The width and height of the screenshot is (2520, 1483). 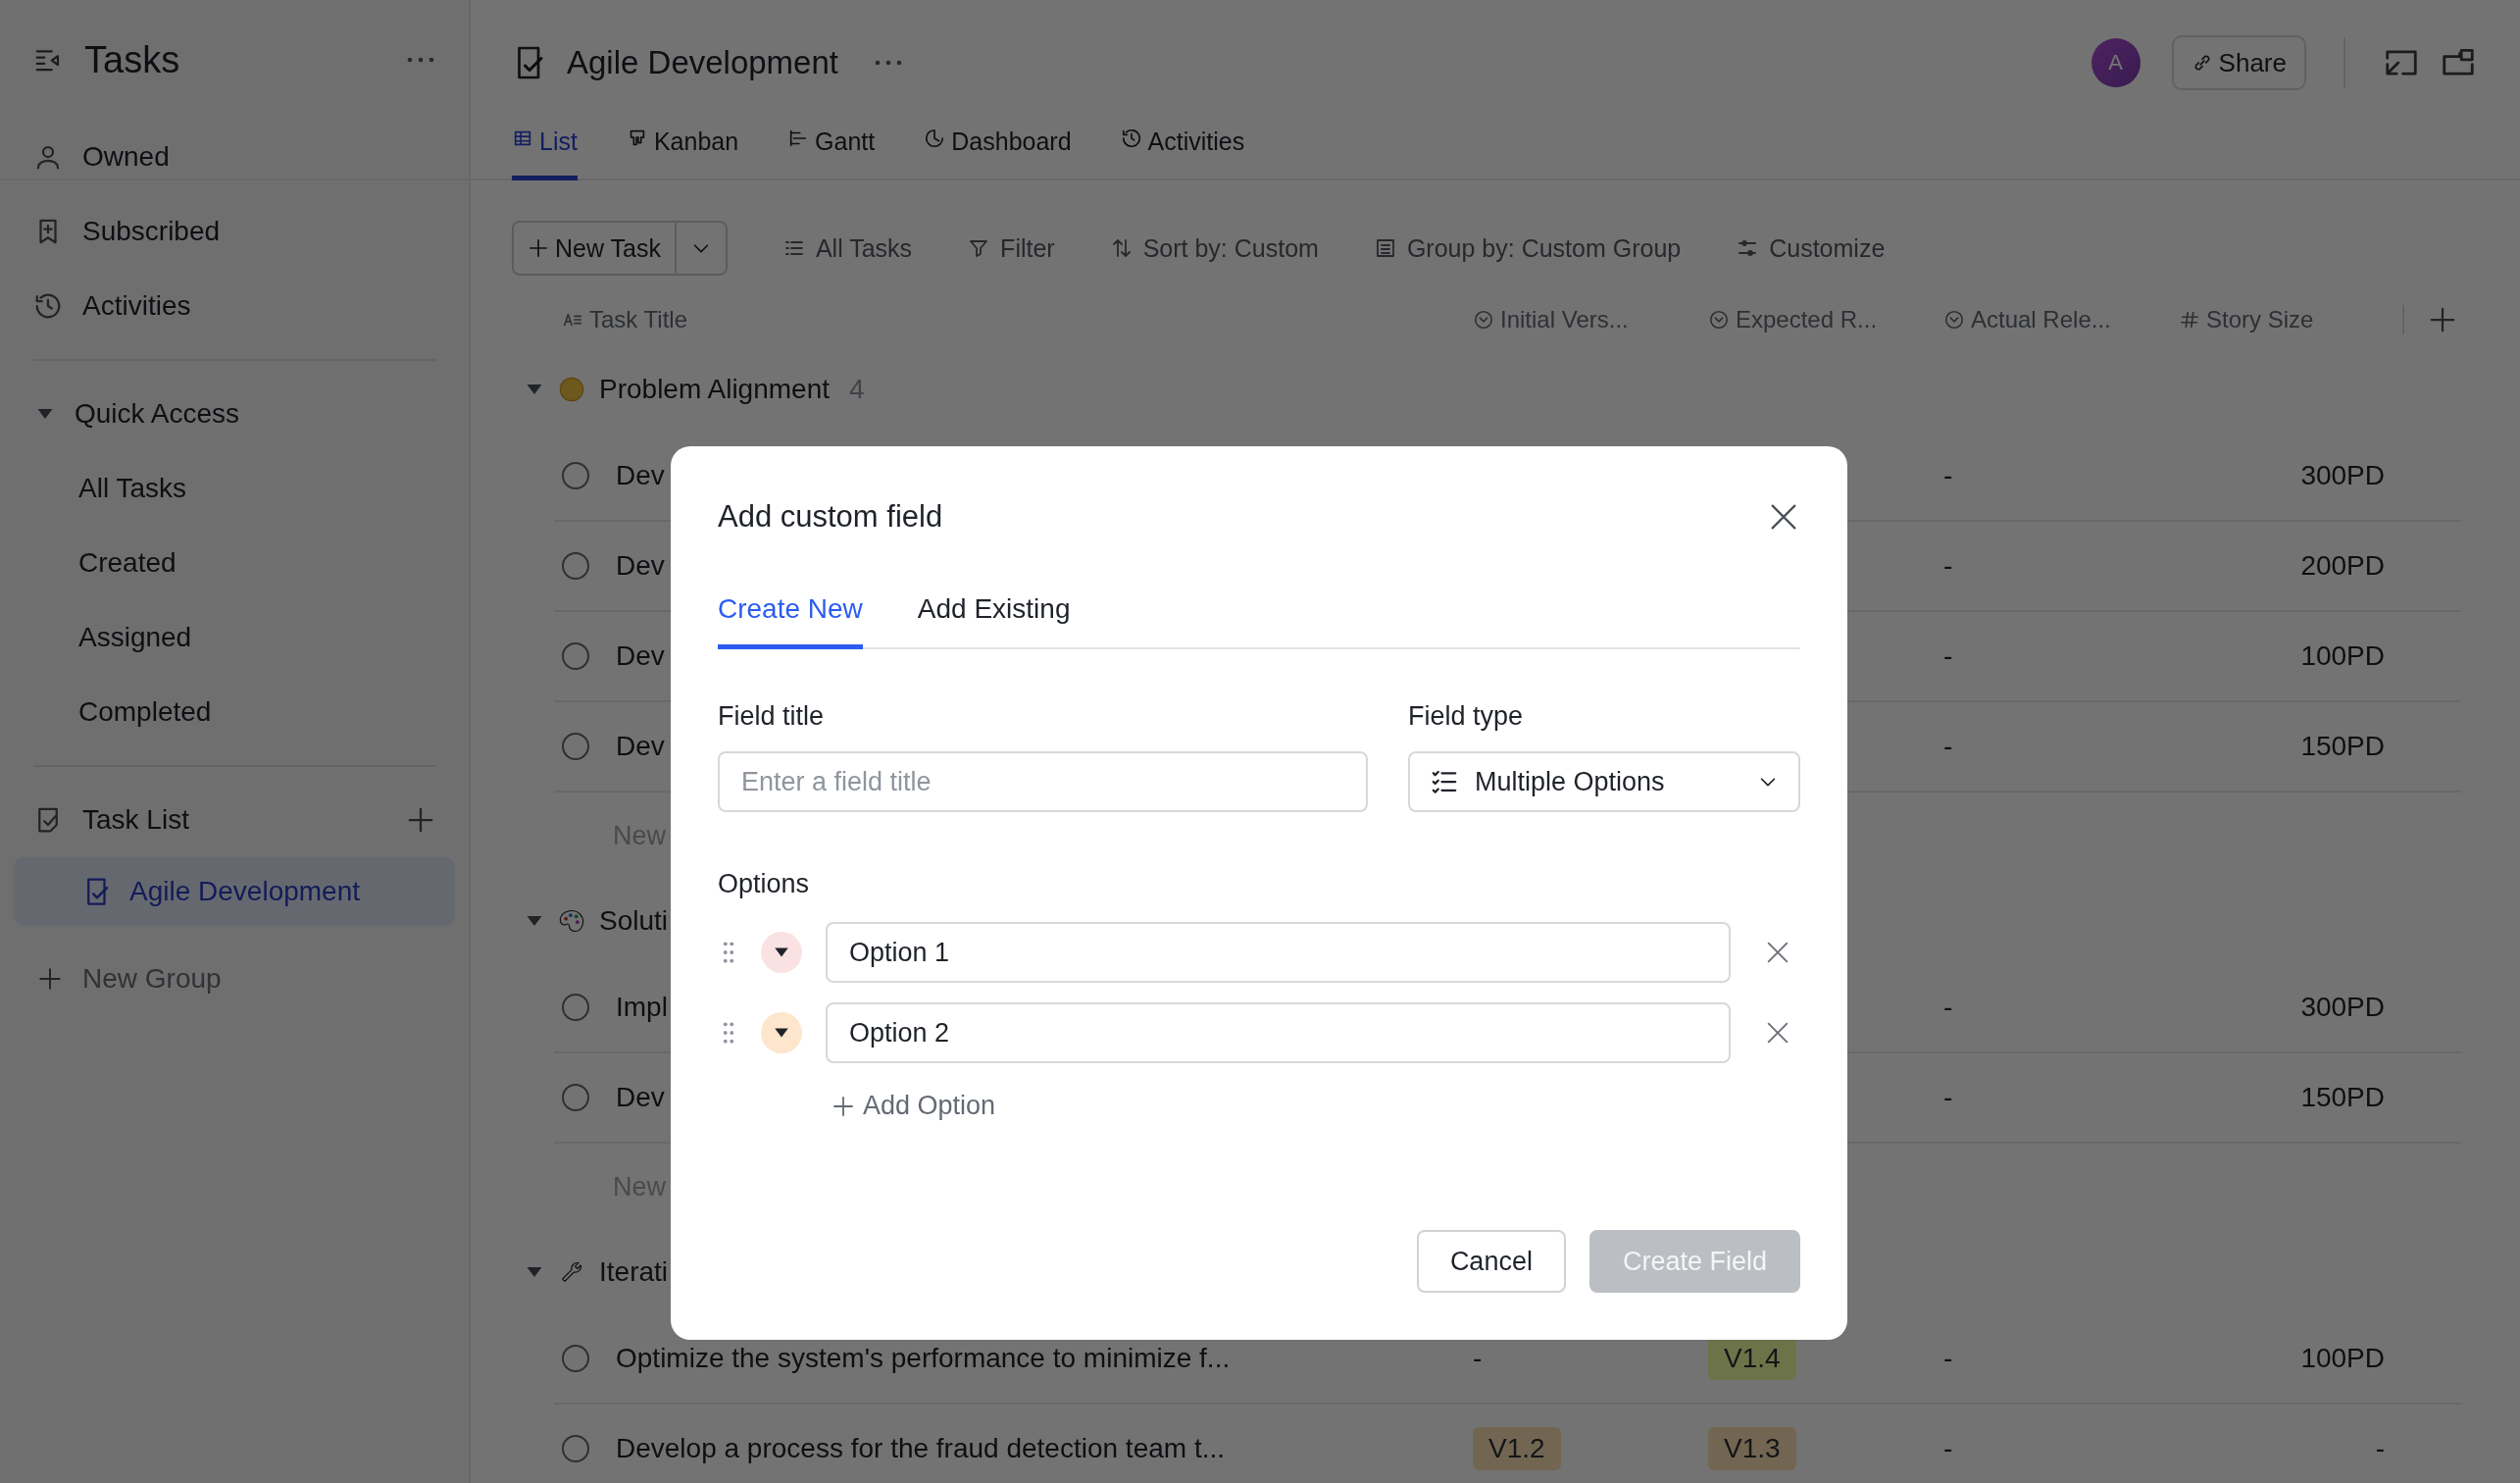 I want to click on version-tag: V1.4, so click(x=1752, y=1358).